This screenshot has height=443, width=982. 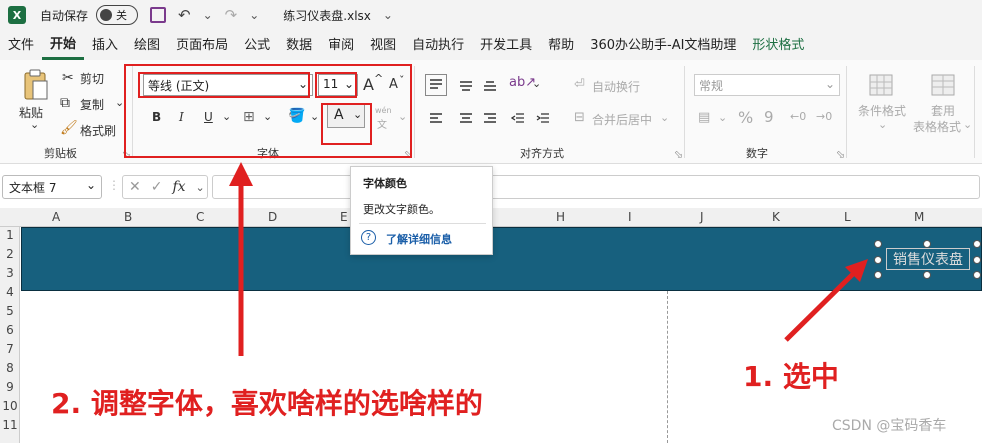 I want to click on tab-page-layout: 页面布局, so click(x=202, y=45).